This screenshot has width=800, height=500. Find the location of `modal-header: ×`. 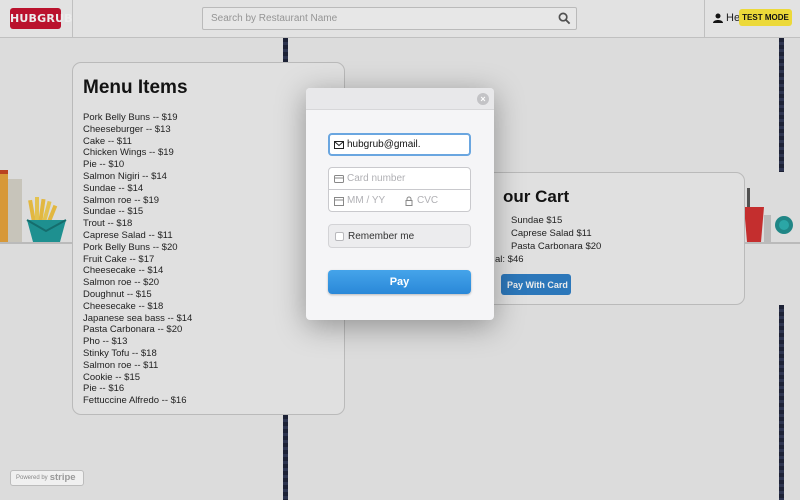

modal-header: × is located at coordinates (400, 99).